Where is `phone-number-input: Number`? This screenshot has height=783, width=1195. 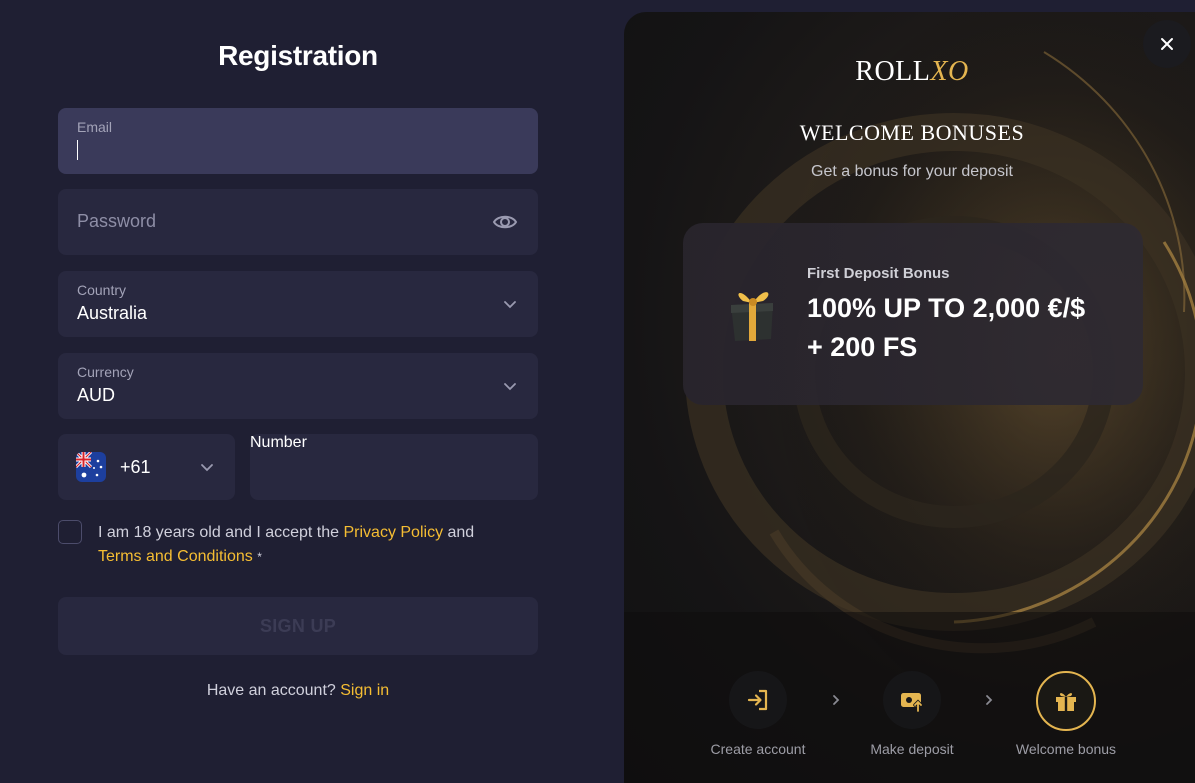
phone-number-input: Number is located at coordinates (394, 467).